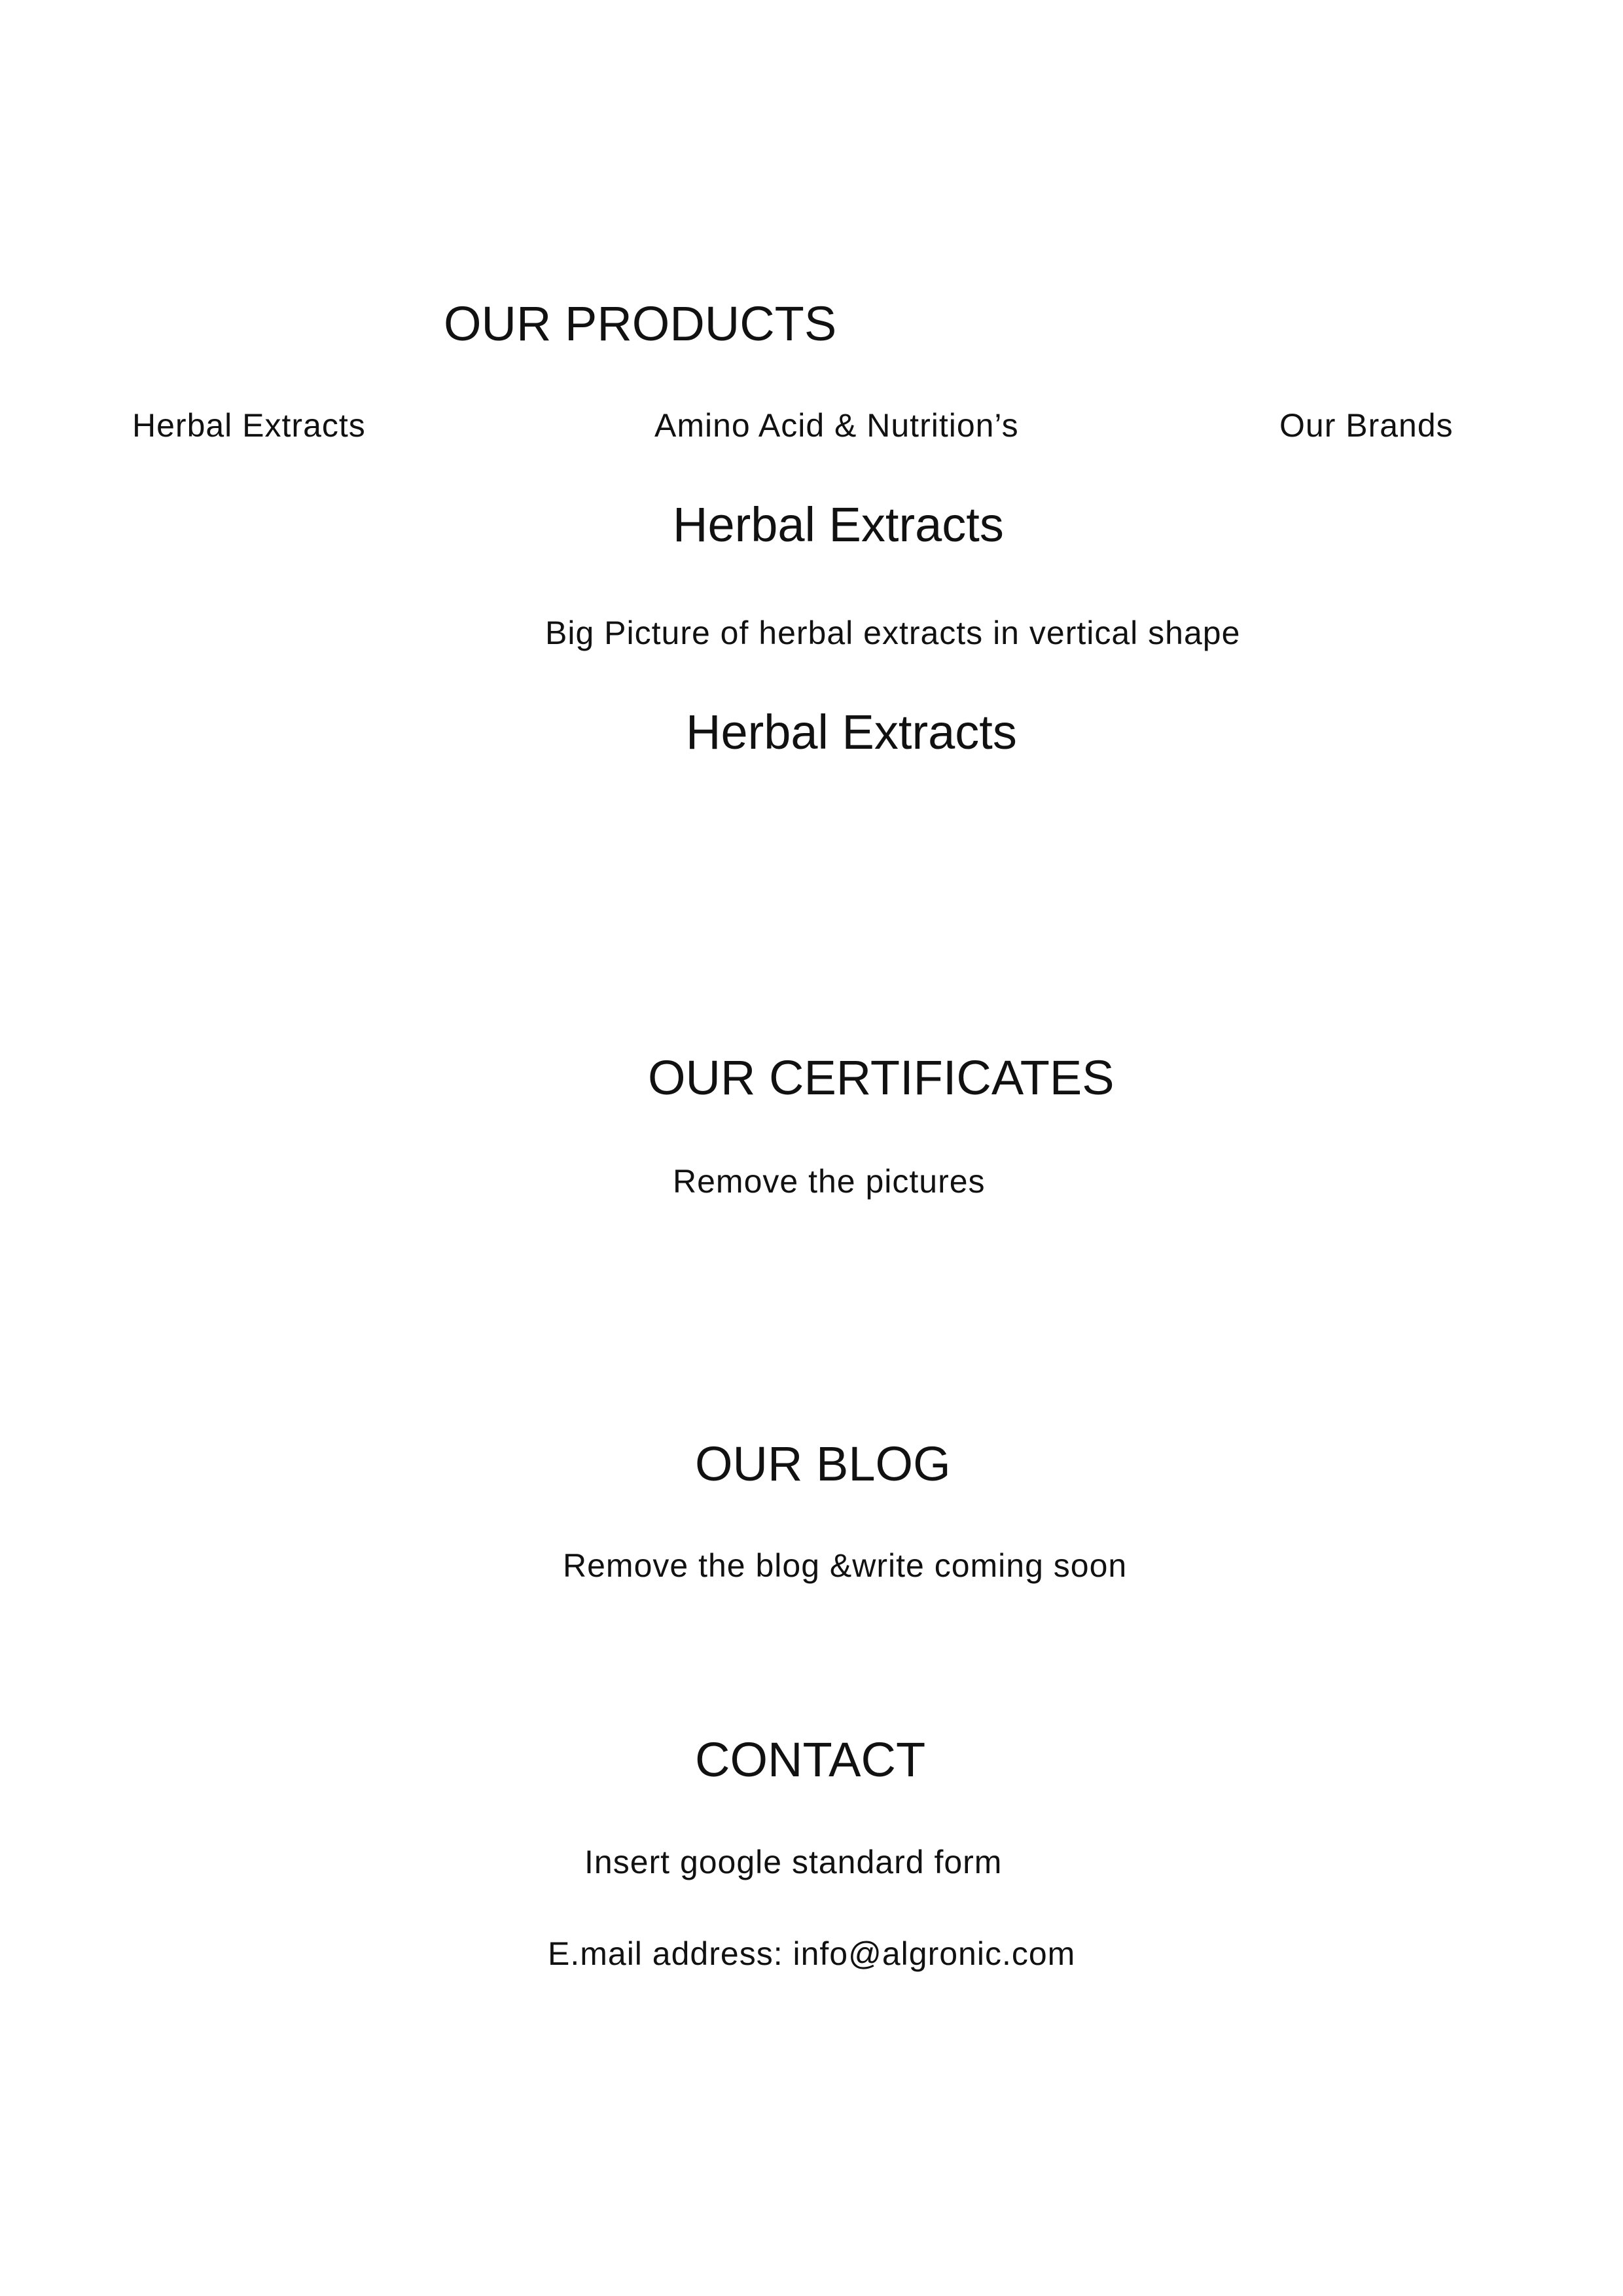  Describe the element at coordinates (881, 1077) in the screenshot. I see `certificates-title: OUR CERTIFICATES` at that location.